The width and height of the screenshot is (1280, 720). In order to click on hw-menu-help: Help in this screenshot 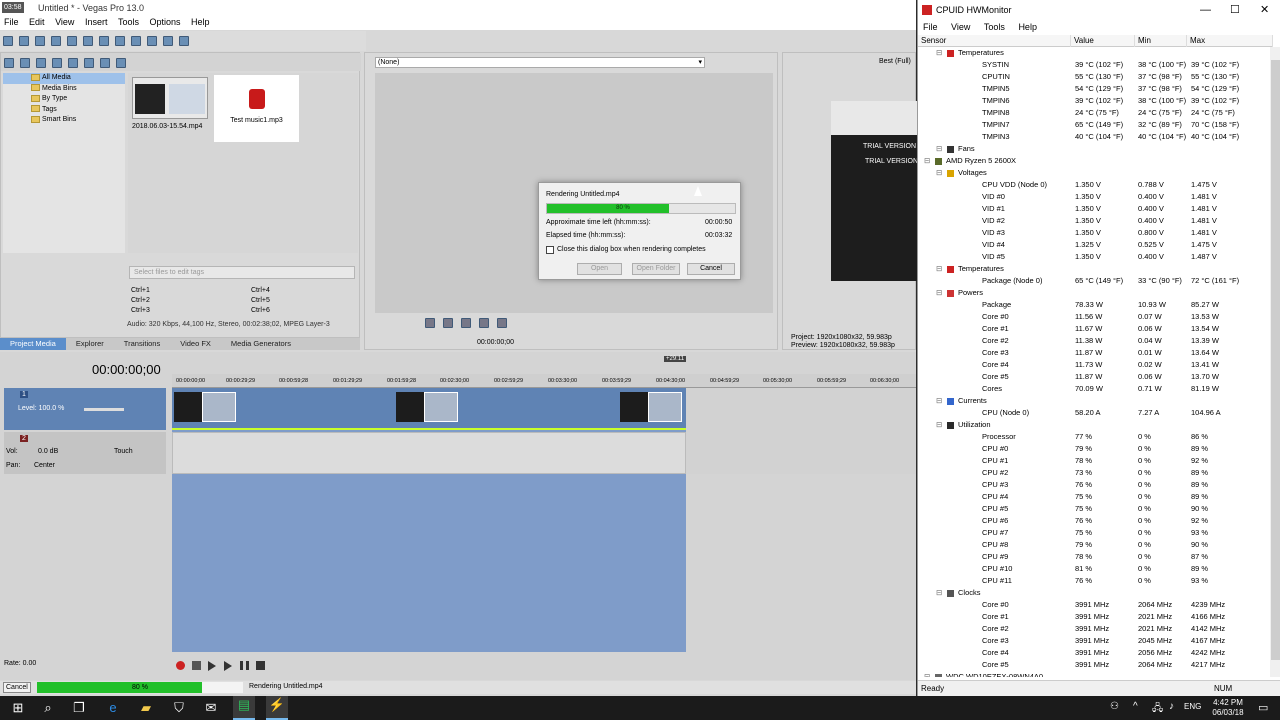, I will do `click(1027, 27)`.